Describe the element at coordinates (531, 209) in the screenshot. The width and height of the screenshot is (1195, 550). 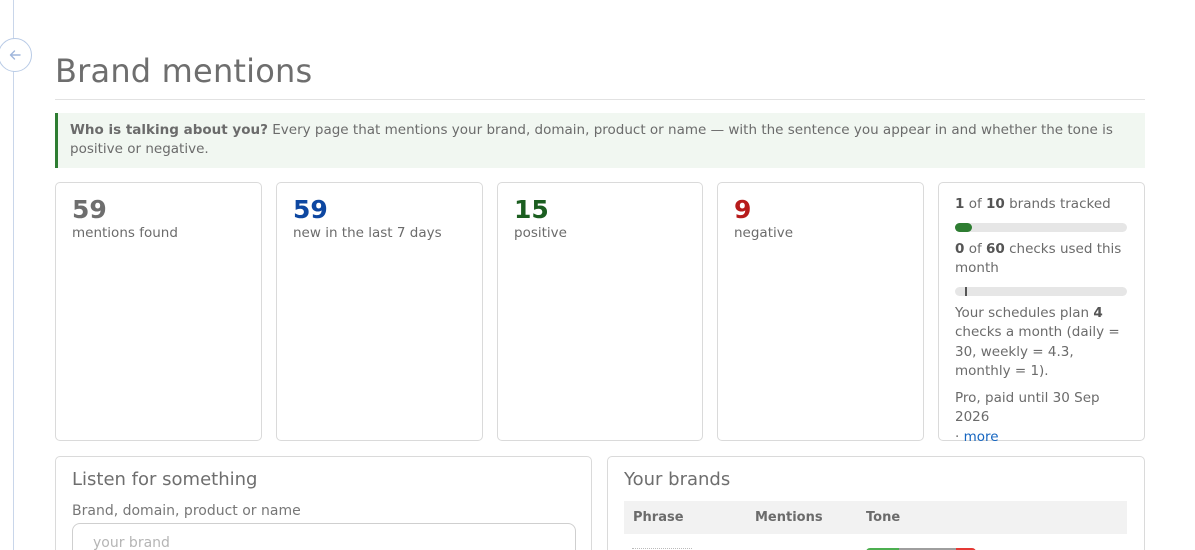
I see `stat-value: 15` at that location.